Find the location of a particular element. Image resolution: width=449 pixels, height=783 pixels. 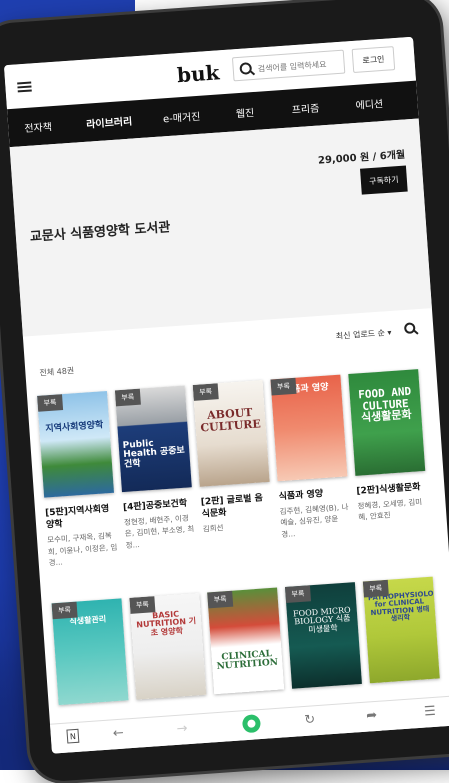

nav-library: 라이브러리 is located at coordinates (109, 122).